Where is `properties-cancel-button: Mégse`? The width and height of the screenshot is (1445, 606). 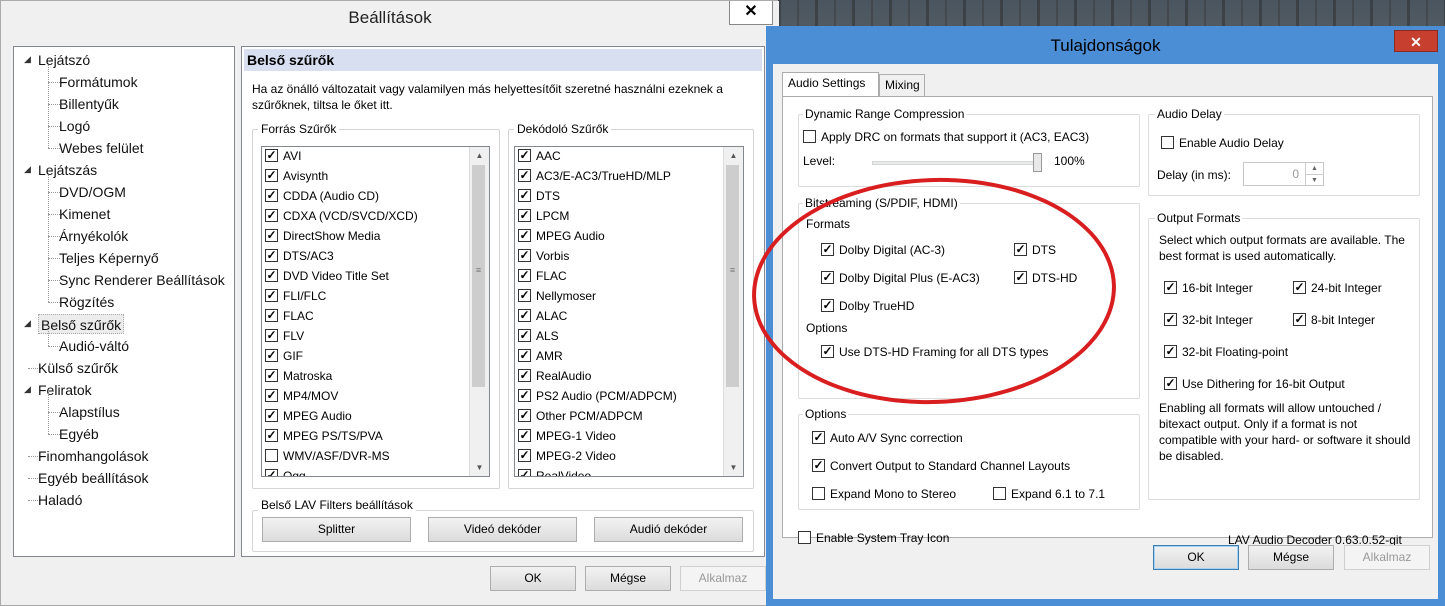
properties-cancel-button: Mégse is located at coordinates (1291, 557).